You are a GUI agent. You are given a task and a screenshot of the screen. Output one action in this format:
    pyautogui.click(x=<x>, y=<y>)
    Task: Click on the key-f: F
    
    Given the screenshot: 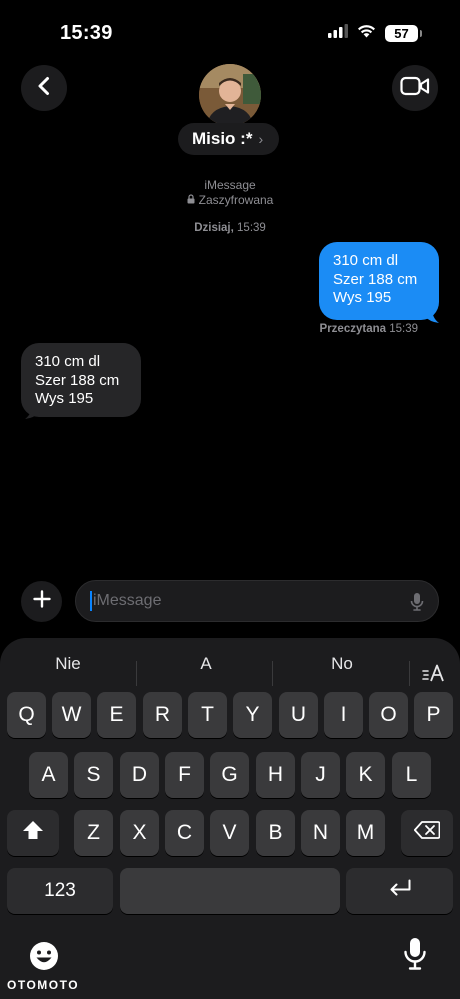 What is the action you would take?
    pyautogui.click(x=184, y=775)
    